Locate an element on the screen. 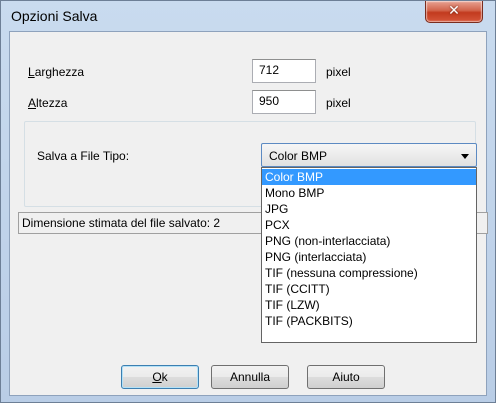  chevron-down-icon is located at coordinates (465, 156).